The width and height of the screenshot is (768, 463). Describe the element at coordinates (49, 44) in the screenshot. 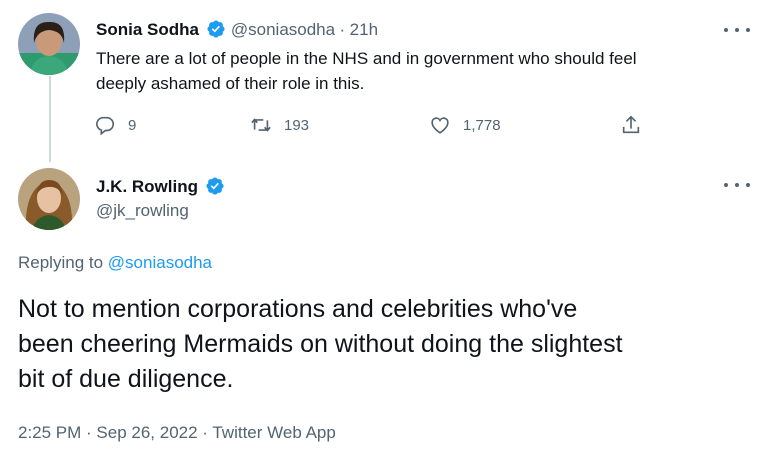

I see `sonia-sodha-avatar` at that location.